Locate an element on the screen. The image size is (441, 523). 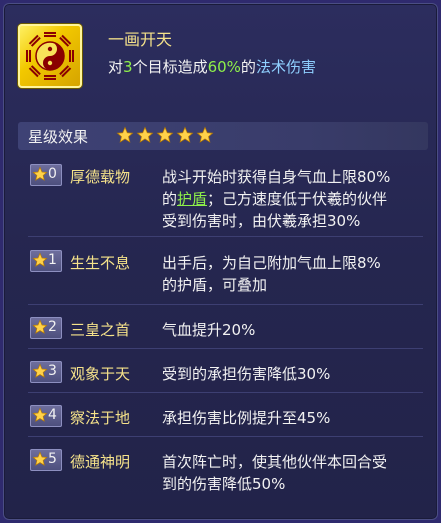
desc-line: 的护盾；己方速度低于伏羲的伙伴 is located at coordinates (292, 199).